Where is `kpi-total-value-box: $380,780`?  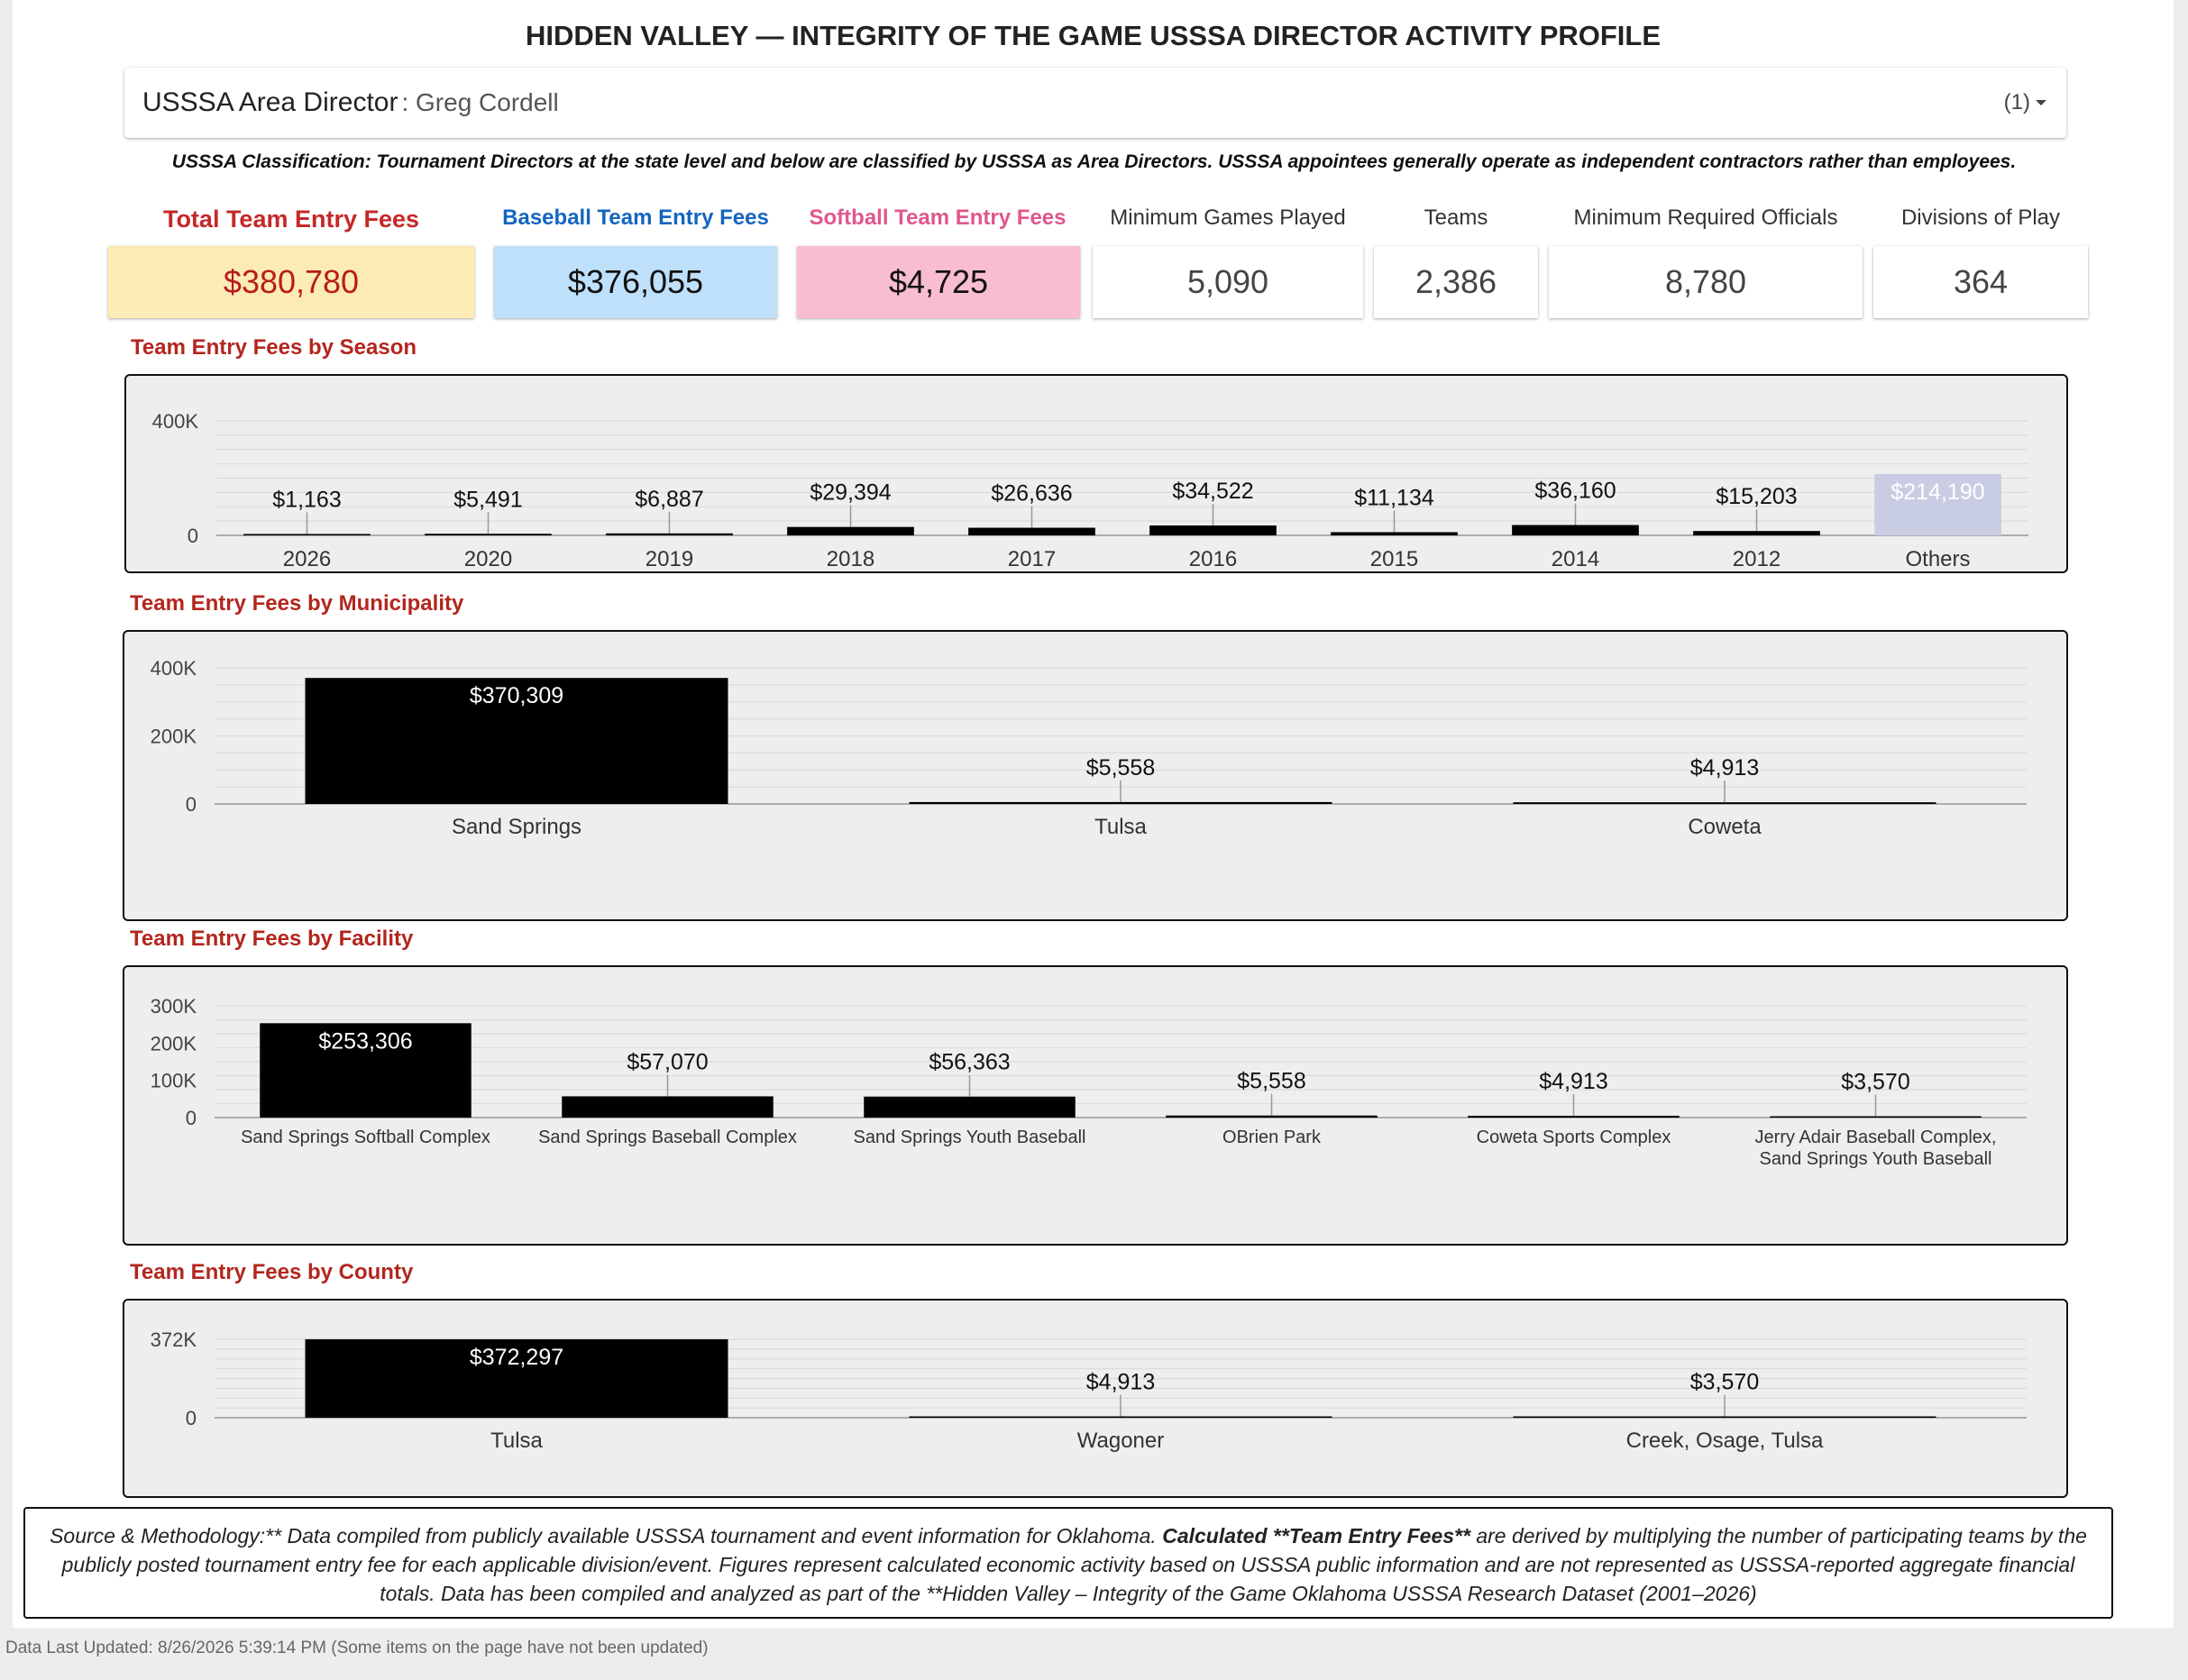
kpi-total-value-box: $380,780 is located at coordinates (291, 282).